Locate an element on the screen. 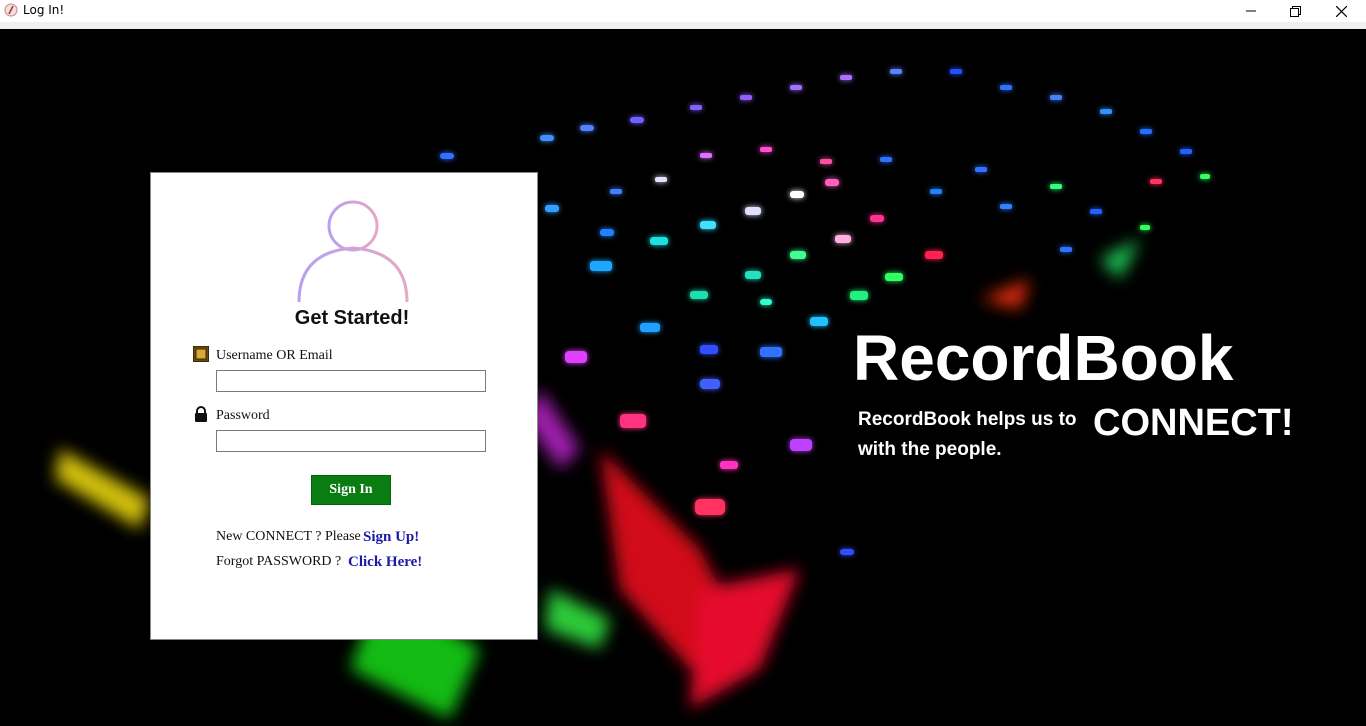 The width and height of the screenshot is (1366, 726). title-bar-divider is located at coordinates (683, 25).